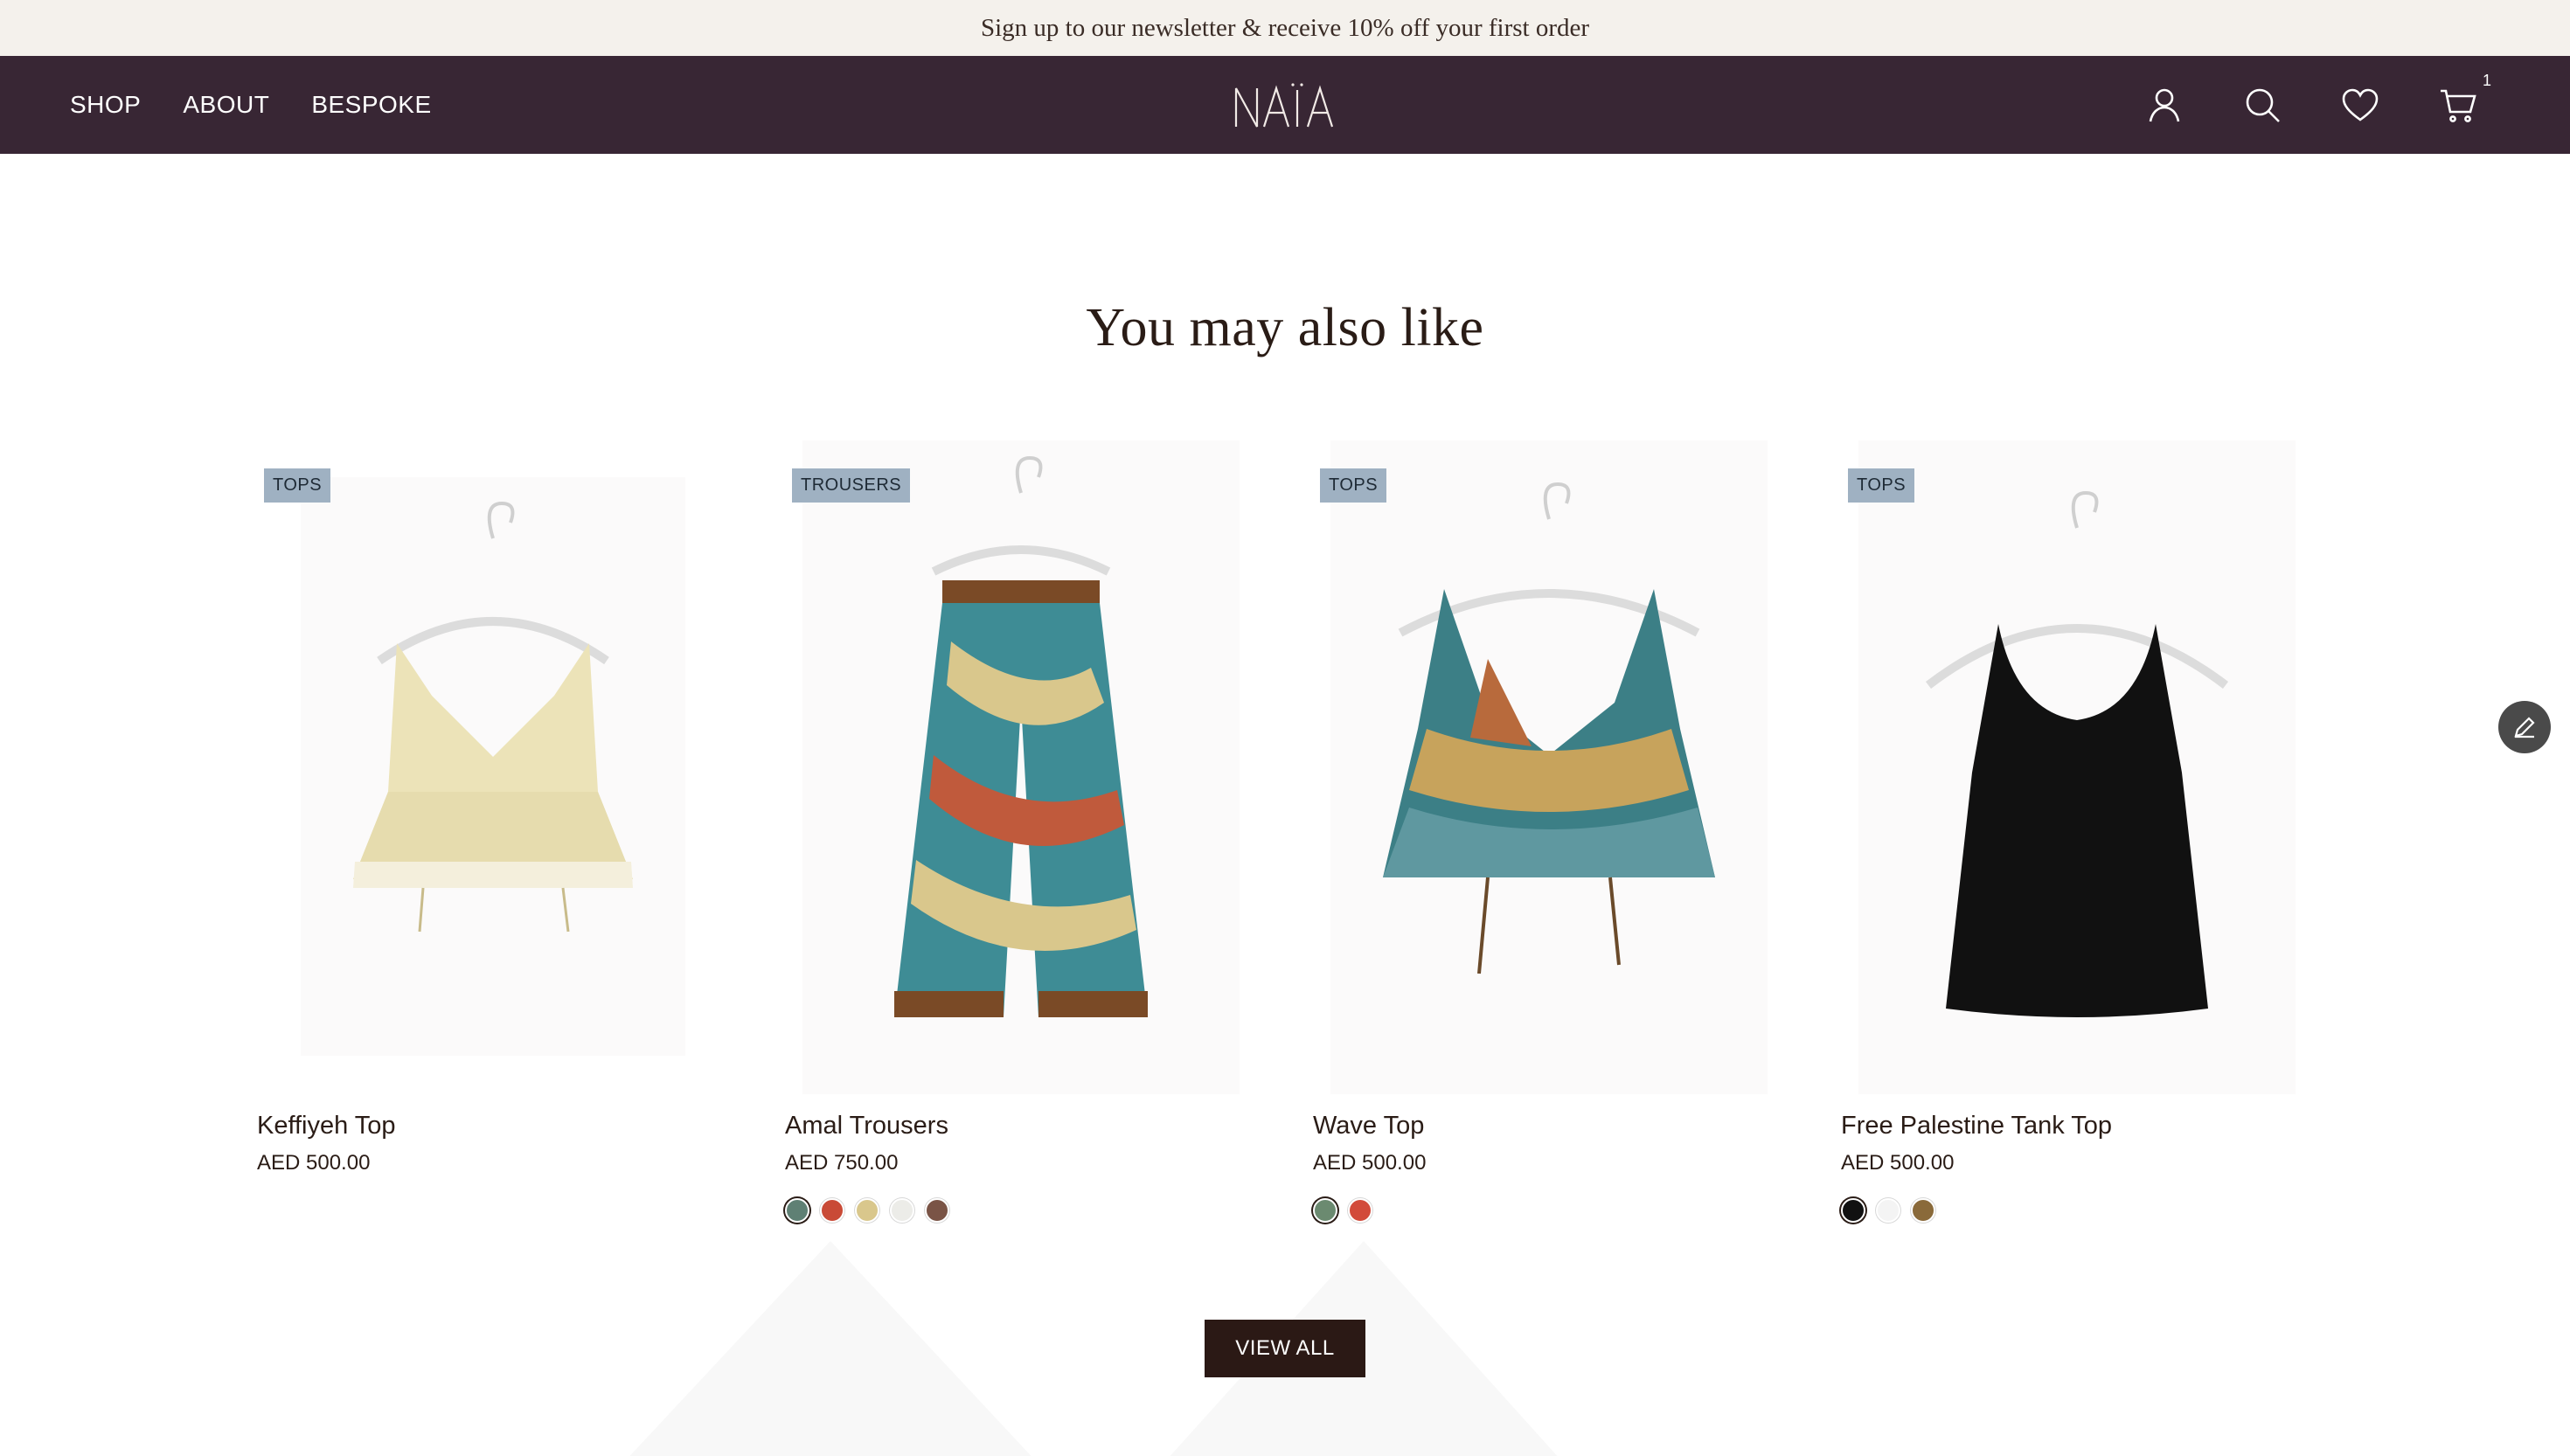 Image resolution: width=2570 pixels, height=1456 pixels. What do you see at coordinates (1285, 327) in the screenshot?
I see `section-title: You may also like` at bounding box center [1285, 327].